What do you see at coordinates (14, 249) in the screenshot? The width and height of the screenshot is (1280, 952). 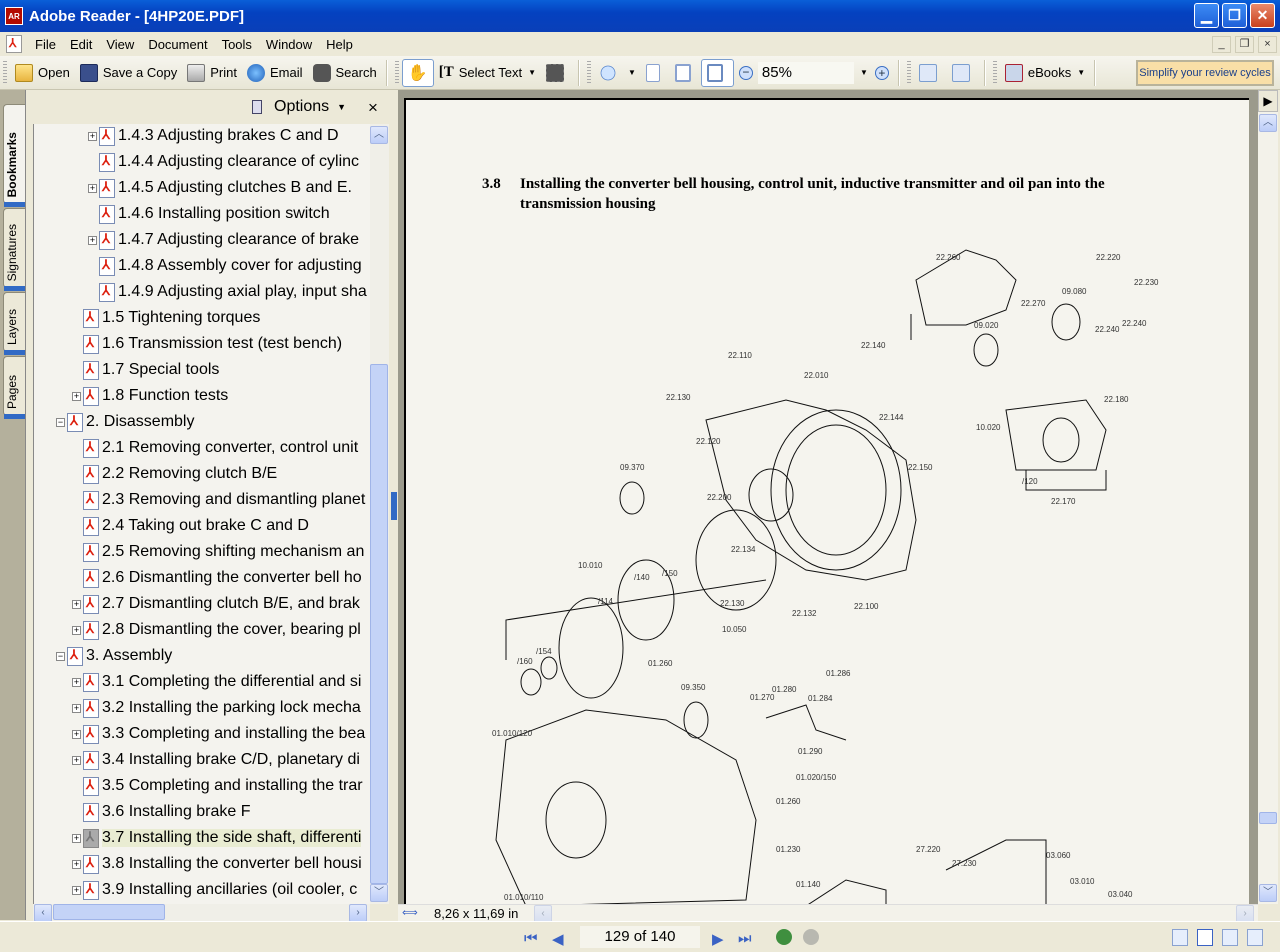 I see `tab-signatures: Signatures` at bounding box center [14, 249].